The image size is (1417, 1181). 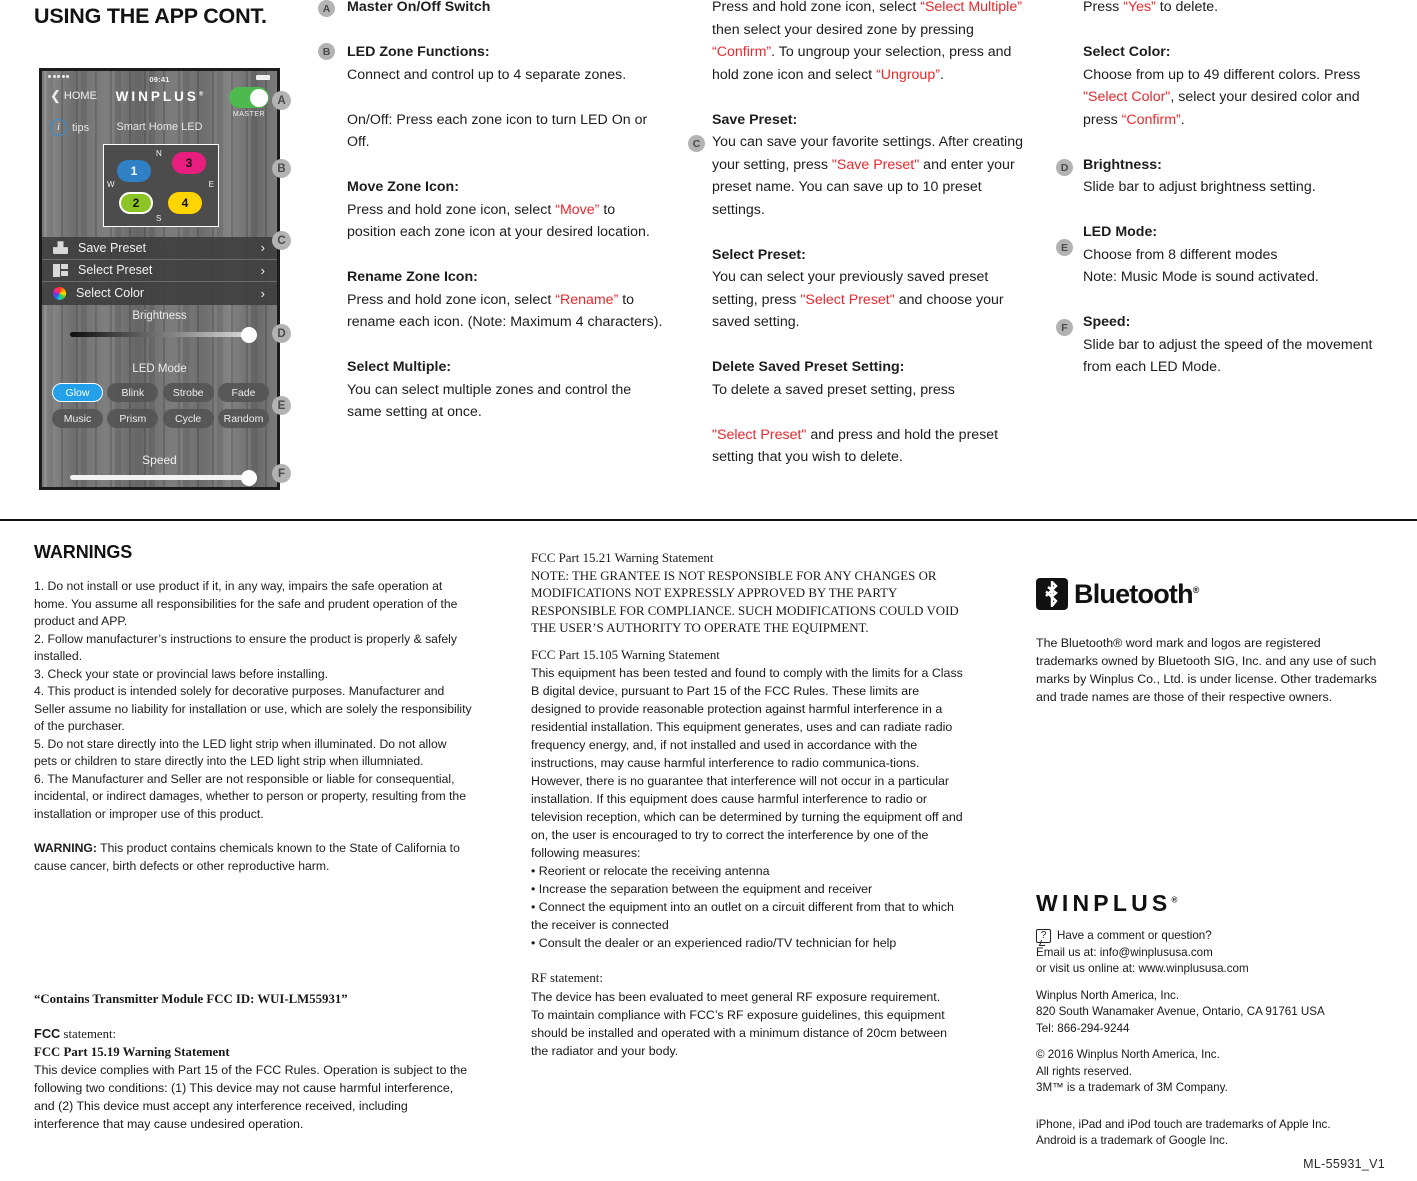 I want to click on quoted-ungroup: “Ungroup”, so click(x=908, y=74).